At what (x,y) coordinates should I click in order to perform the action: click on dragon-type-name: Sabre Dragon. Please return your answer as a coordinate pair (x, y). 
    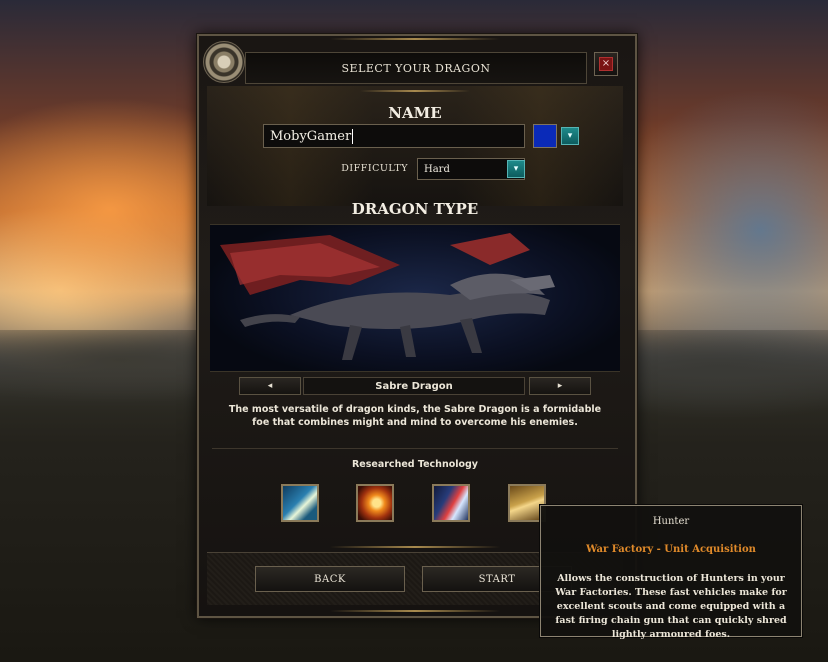
    Looking at the image, I should click on (414, 386).